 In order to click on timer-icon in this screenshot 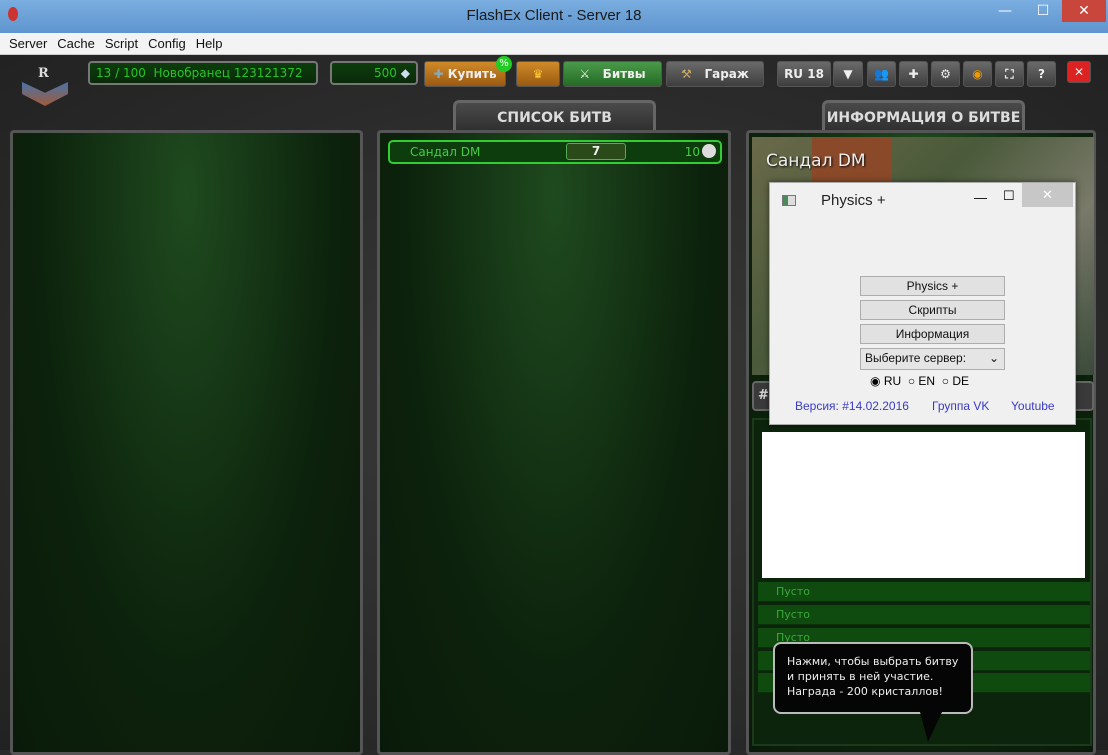, I will do `click(709, 151)`.